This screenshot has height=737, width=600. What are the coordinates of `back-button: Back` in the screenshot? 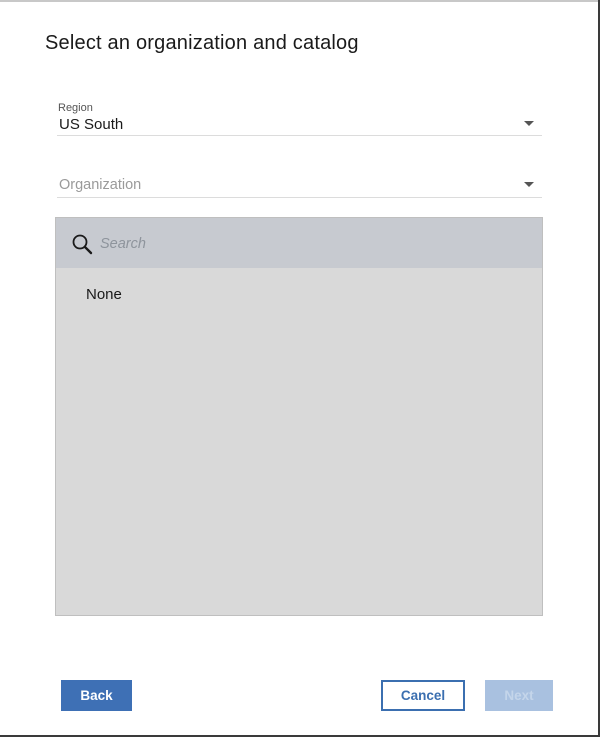 It's located at (96, 695).